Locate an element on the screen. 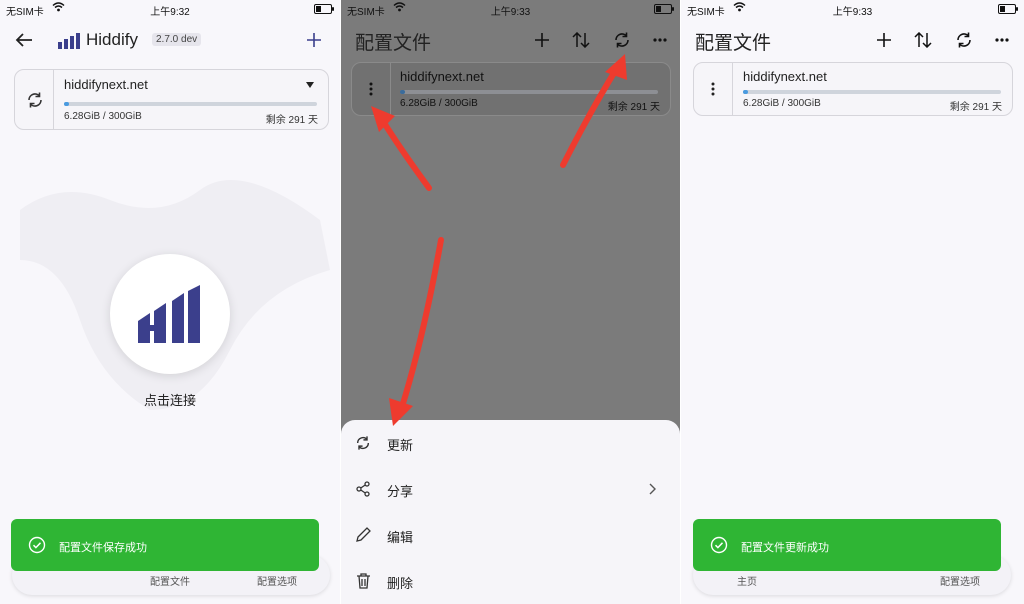 Image resolution: width=1024 pixels, height=604 pixels. arrow-to-more-menu is located at coordinates (405, 153).